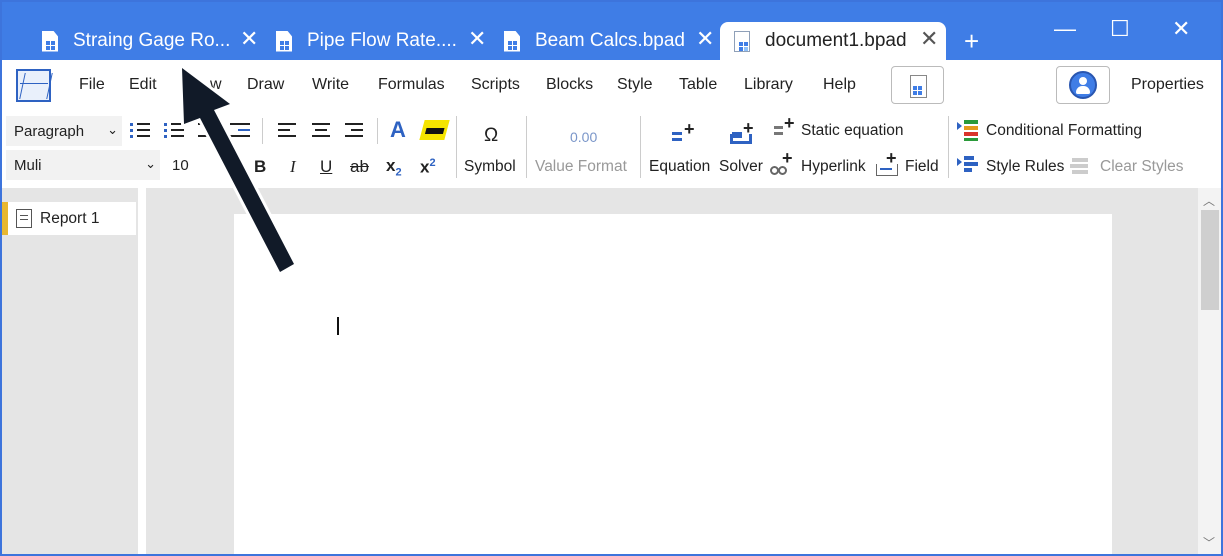 The image size is (1223, 556). Describe the element at coordinates (174, 130) in the screenshot. I see `numbered-list-icon` at that location.